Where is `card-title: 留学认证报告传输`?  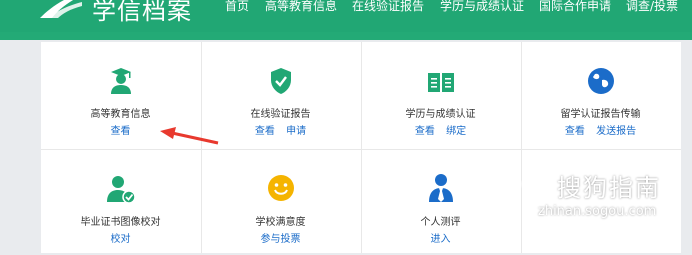
card-title: 留学认证报告传输 is located at coordinates (600, 114).